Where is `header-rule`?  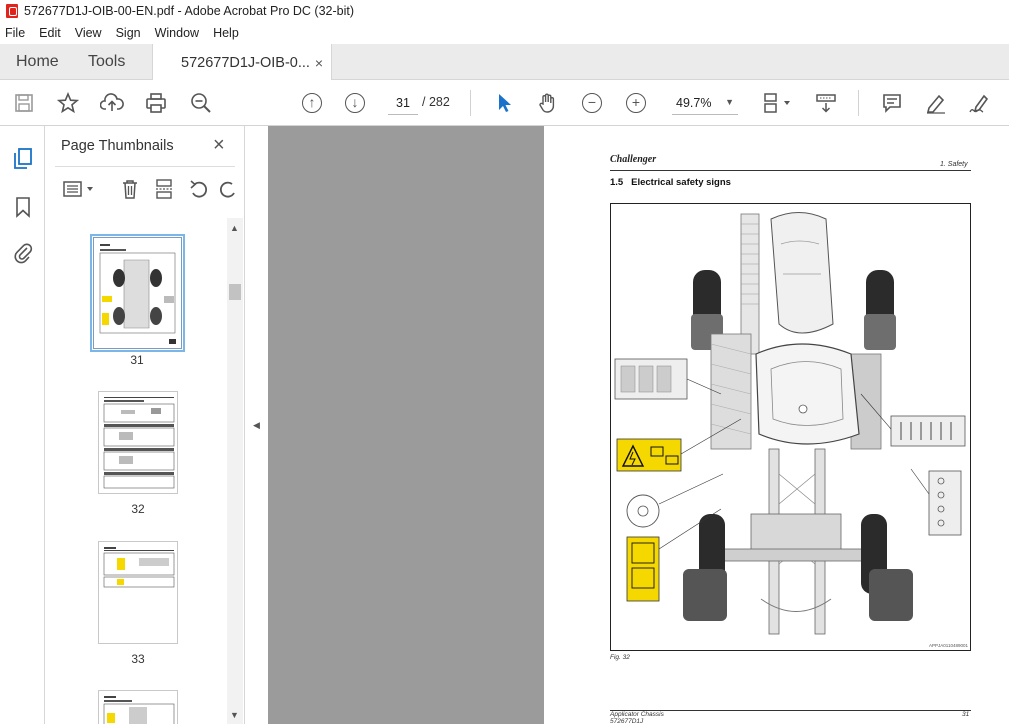
header-rule is located at coordinates (790, 170).